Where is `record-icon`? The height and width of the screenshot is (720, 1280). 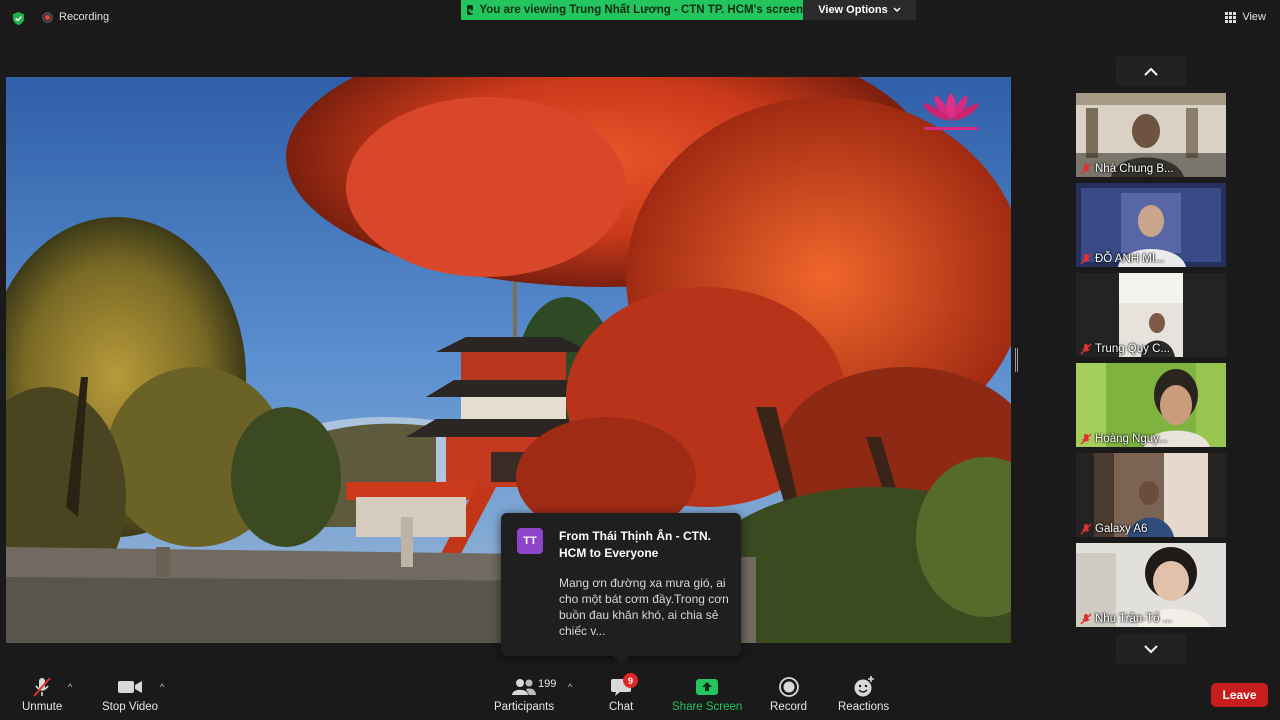 record-icon is located at coordinates (788, 687).